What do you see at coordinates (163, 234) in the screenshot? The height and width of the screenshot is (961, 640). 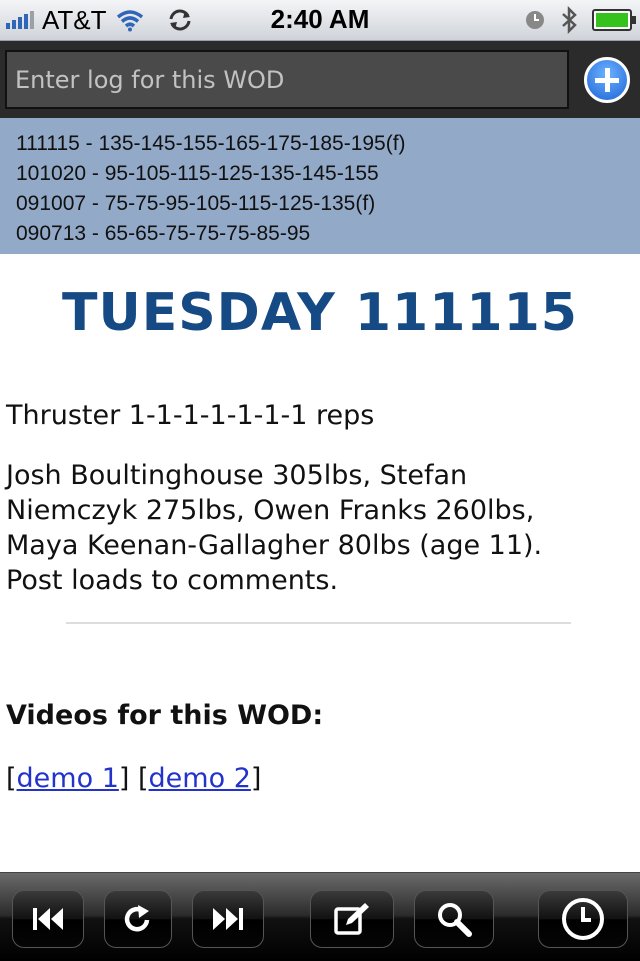 I see `history-row: 090713 - 65-65-75-75-75-85-95` at bounding box center [163, 234].